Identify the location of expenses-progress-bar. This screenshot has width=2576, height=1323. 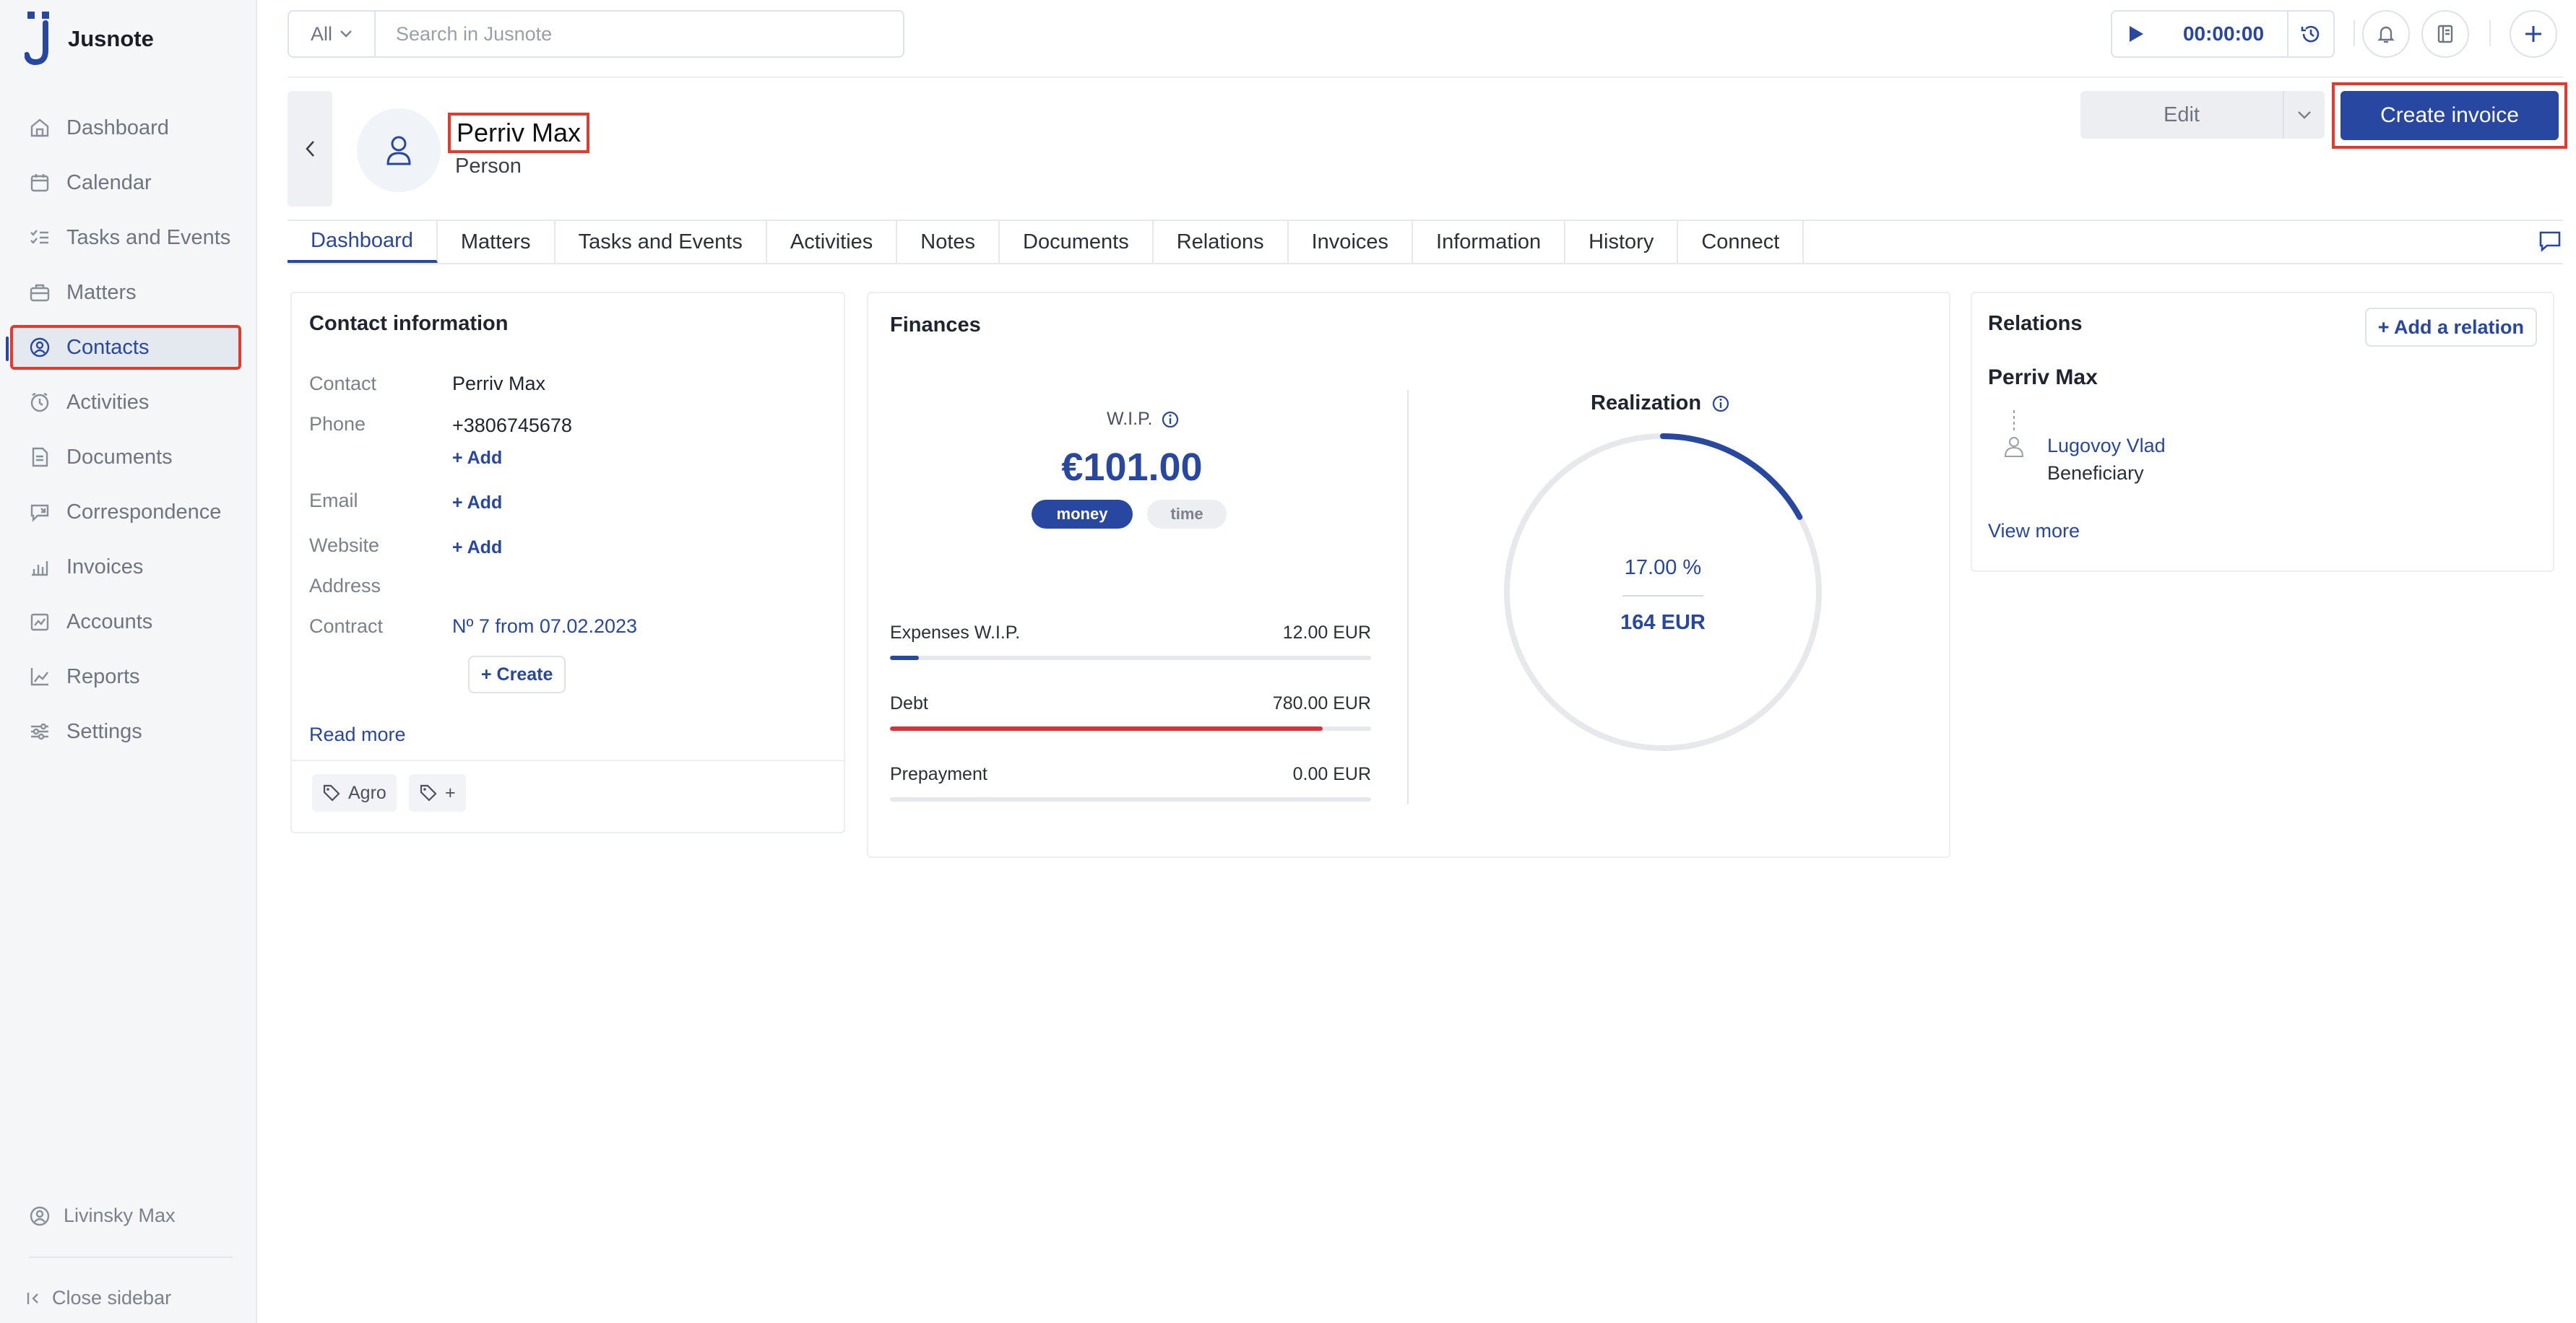
(1130, 658).